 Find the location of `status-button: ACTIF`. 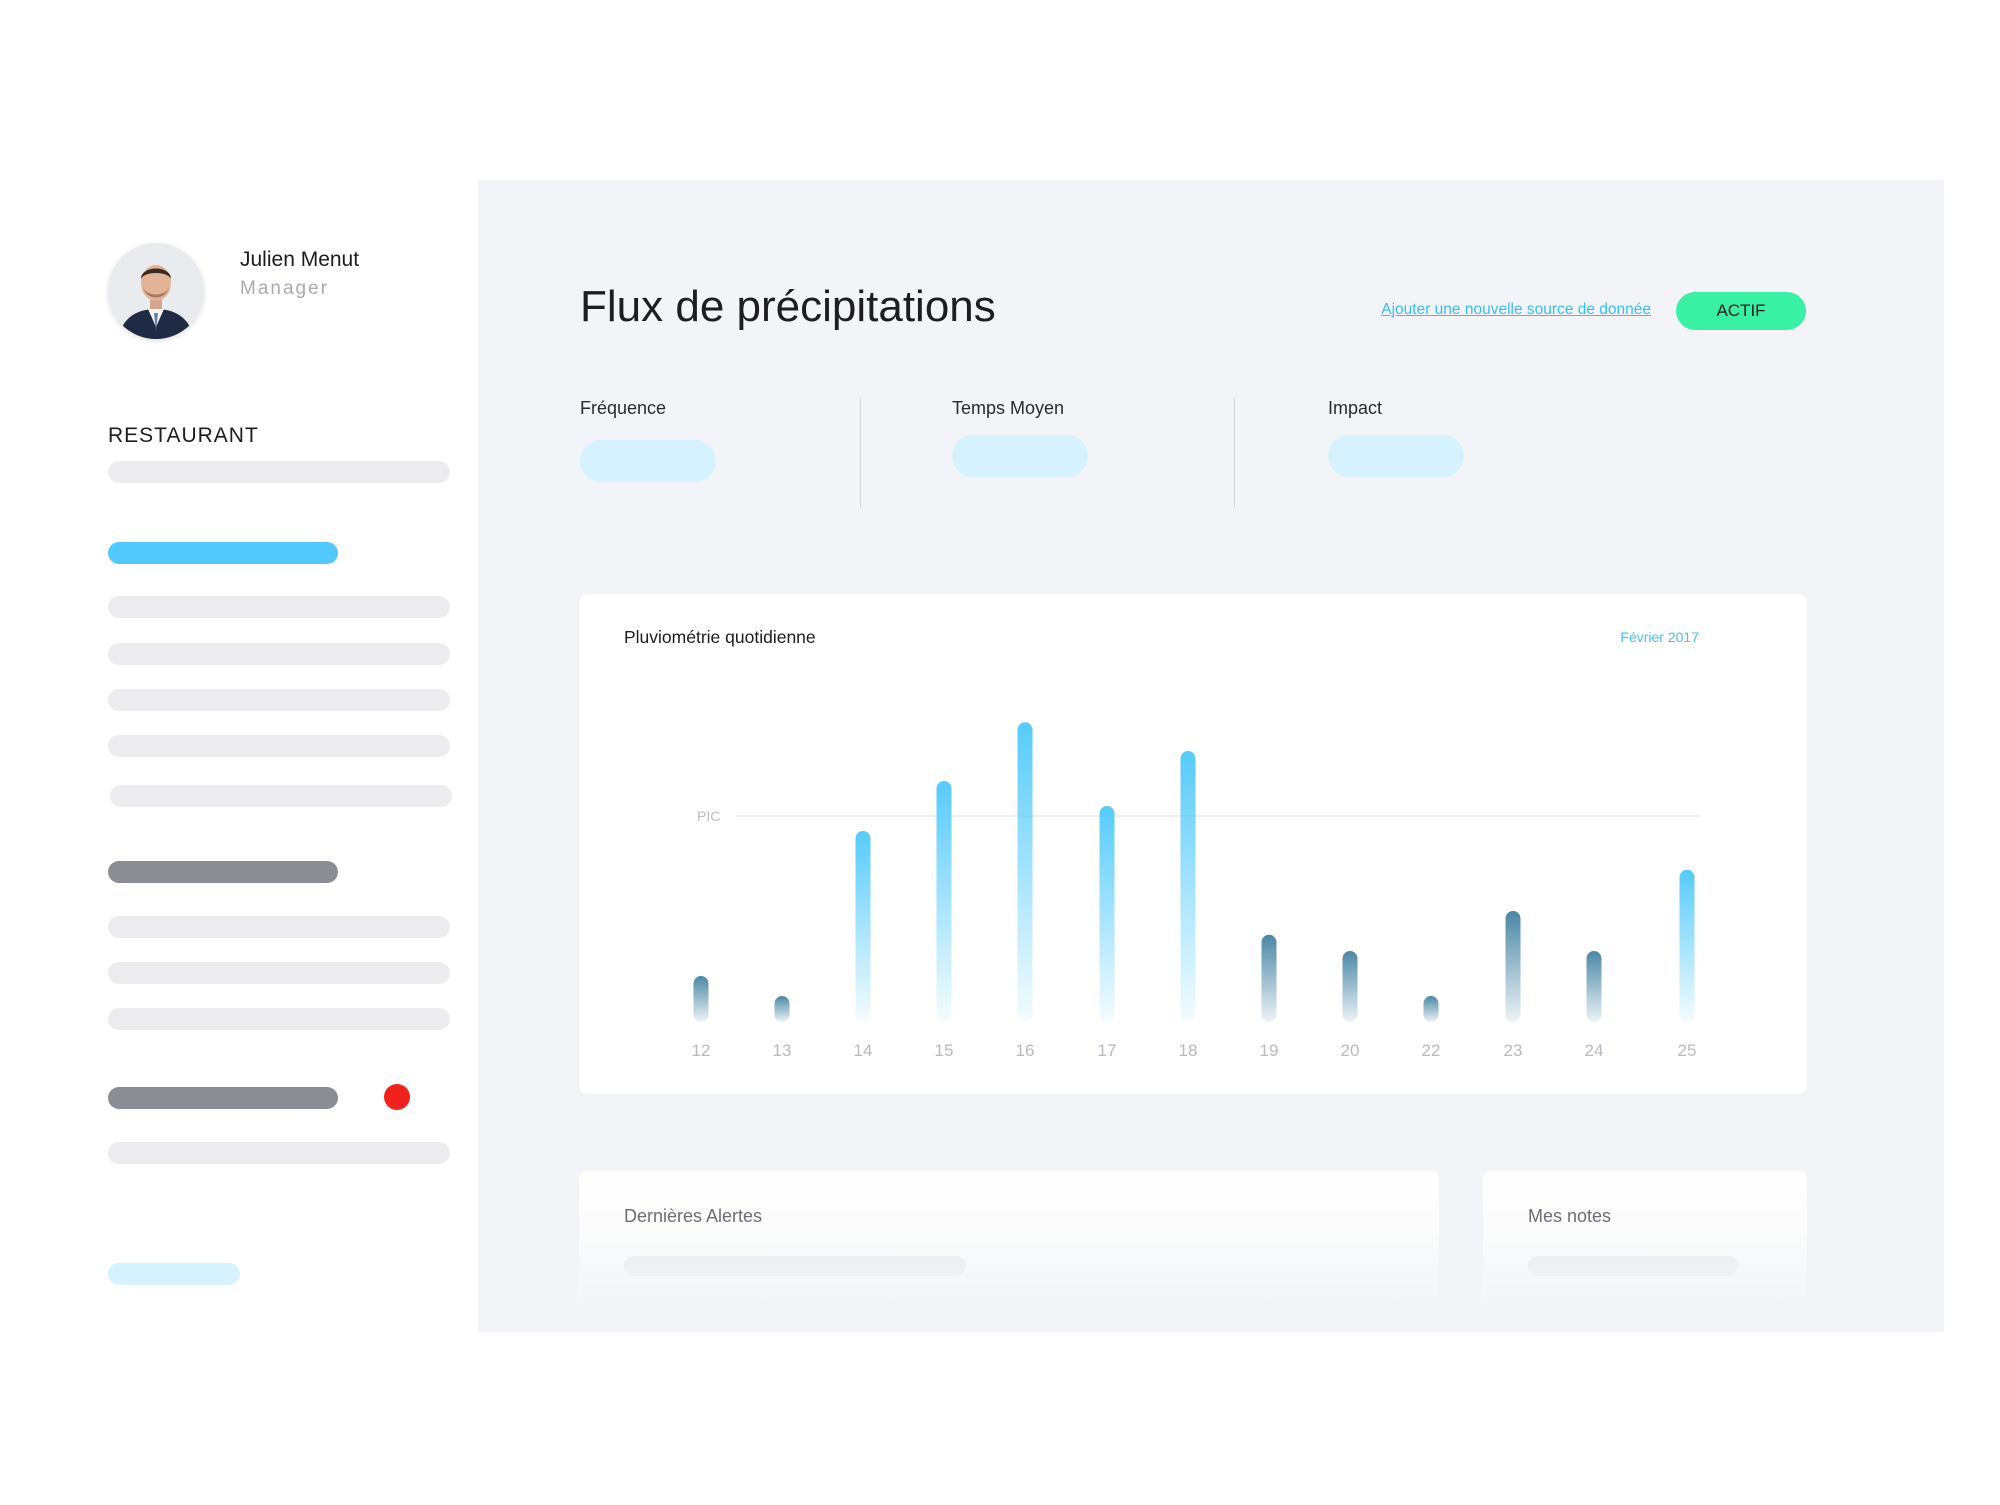

status-button: ACTIF is located at coordinates (1741, 311).